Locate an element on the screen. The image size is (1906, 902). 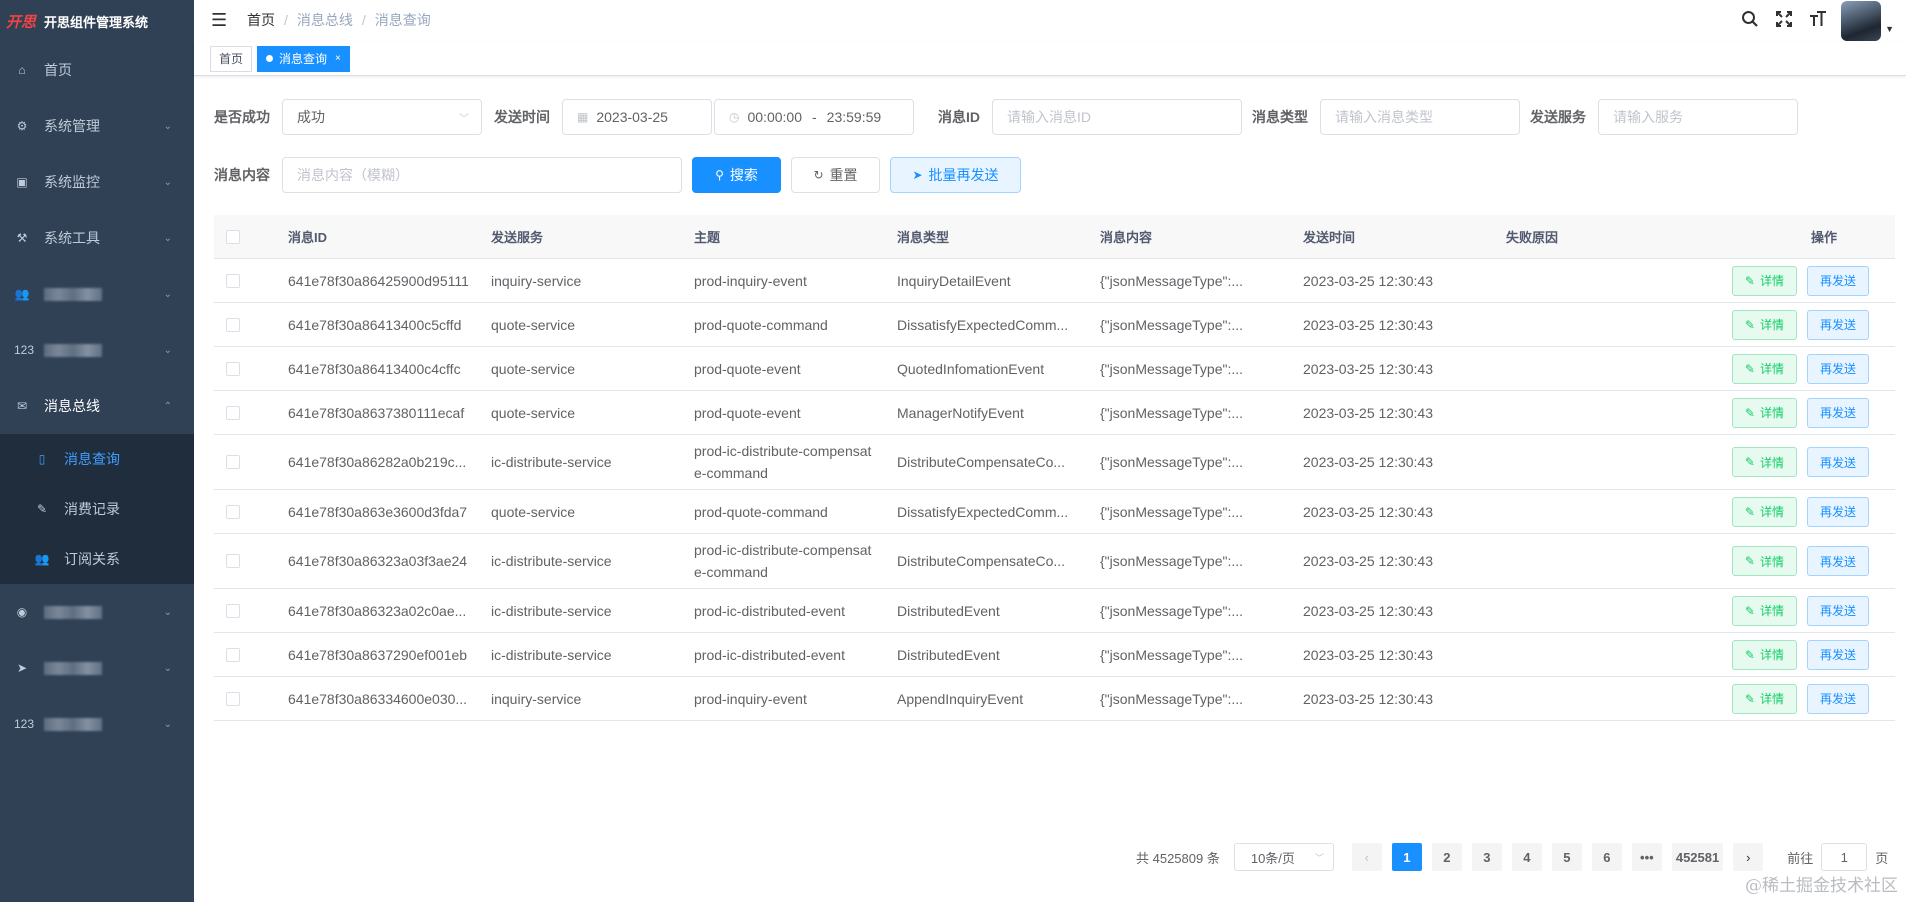
msgid-input: 请输入消息ID is located at coordinates (1117, 117).